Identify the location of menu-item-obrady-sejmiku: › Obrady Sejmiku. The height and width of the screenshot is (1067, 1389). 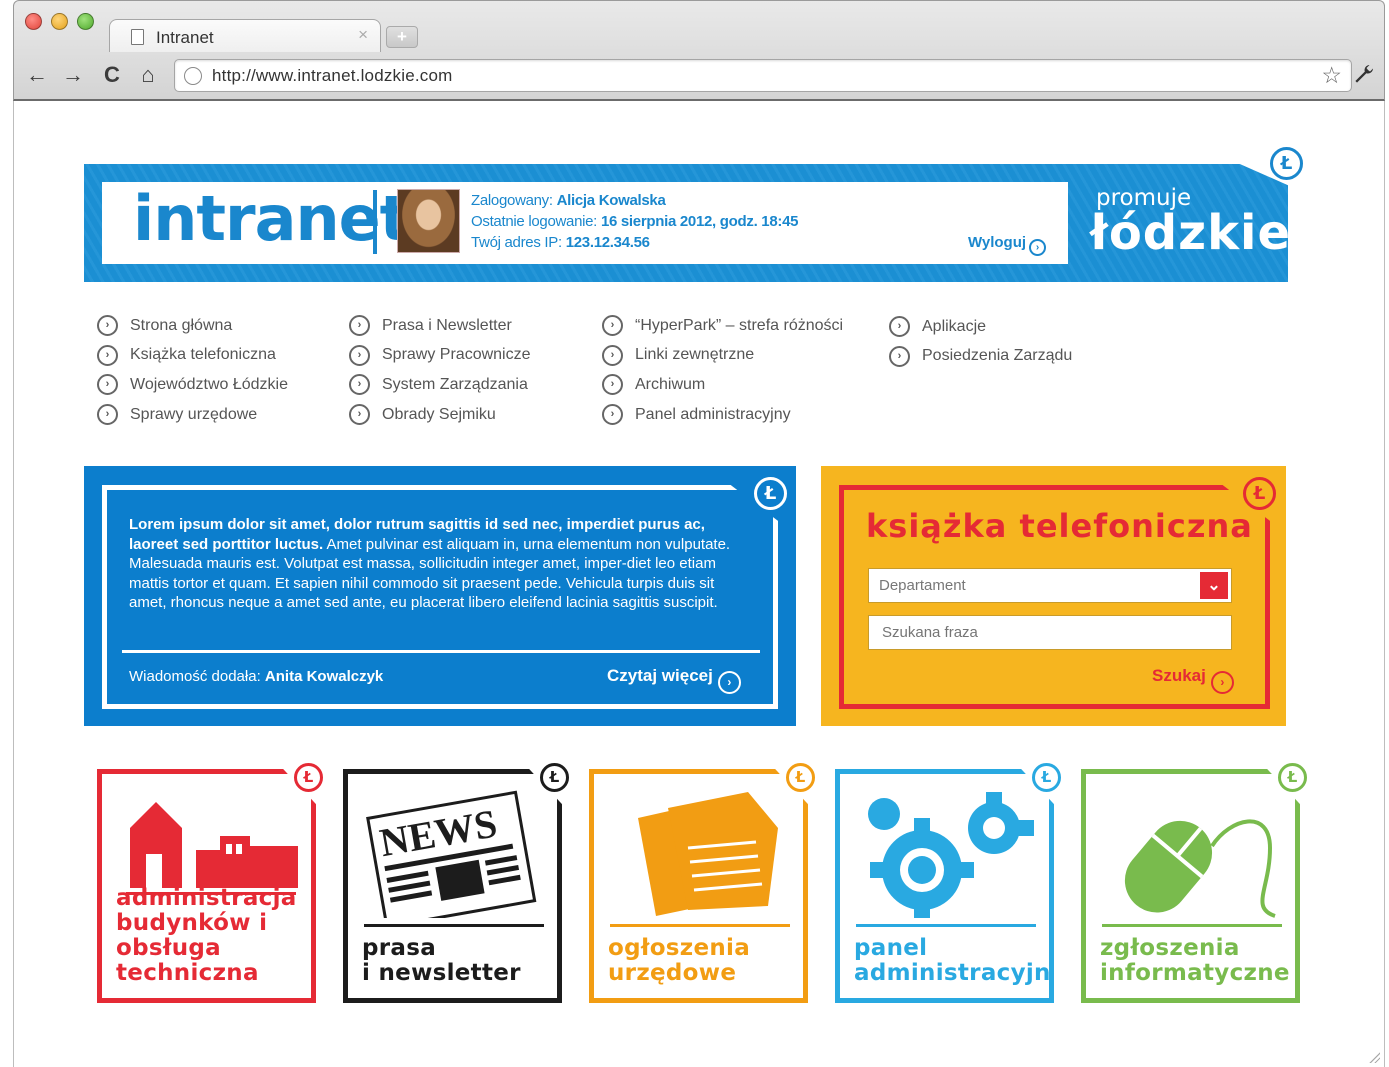
(440, 415).